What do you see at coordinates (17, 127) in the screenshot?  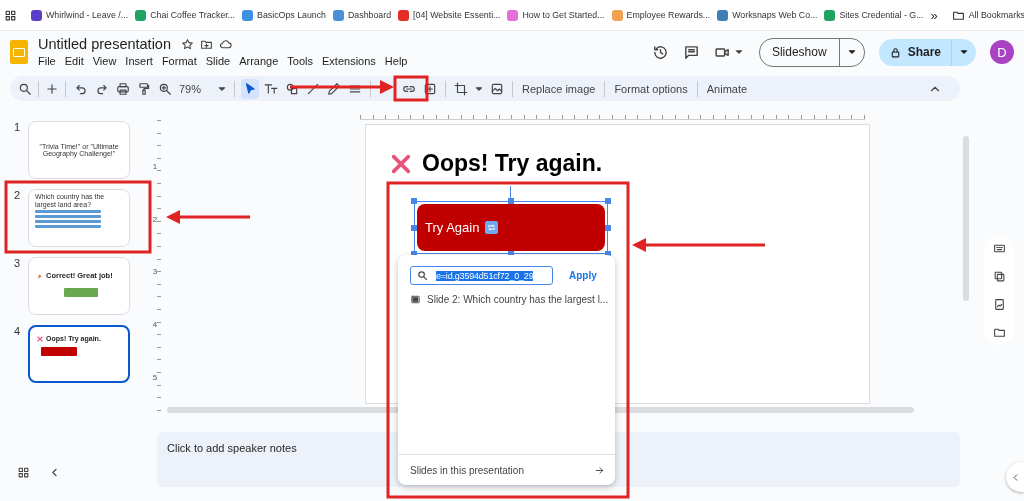 I see `slide-number: 1` at bounding box center [17, 127].